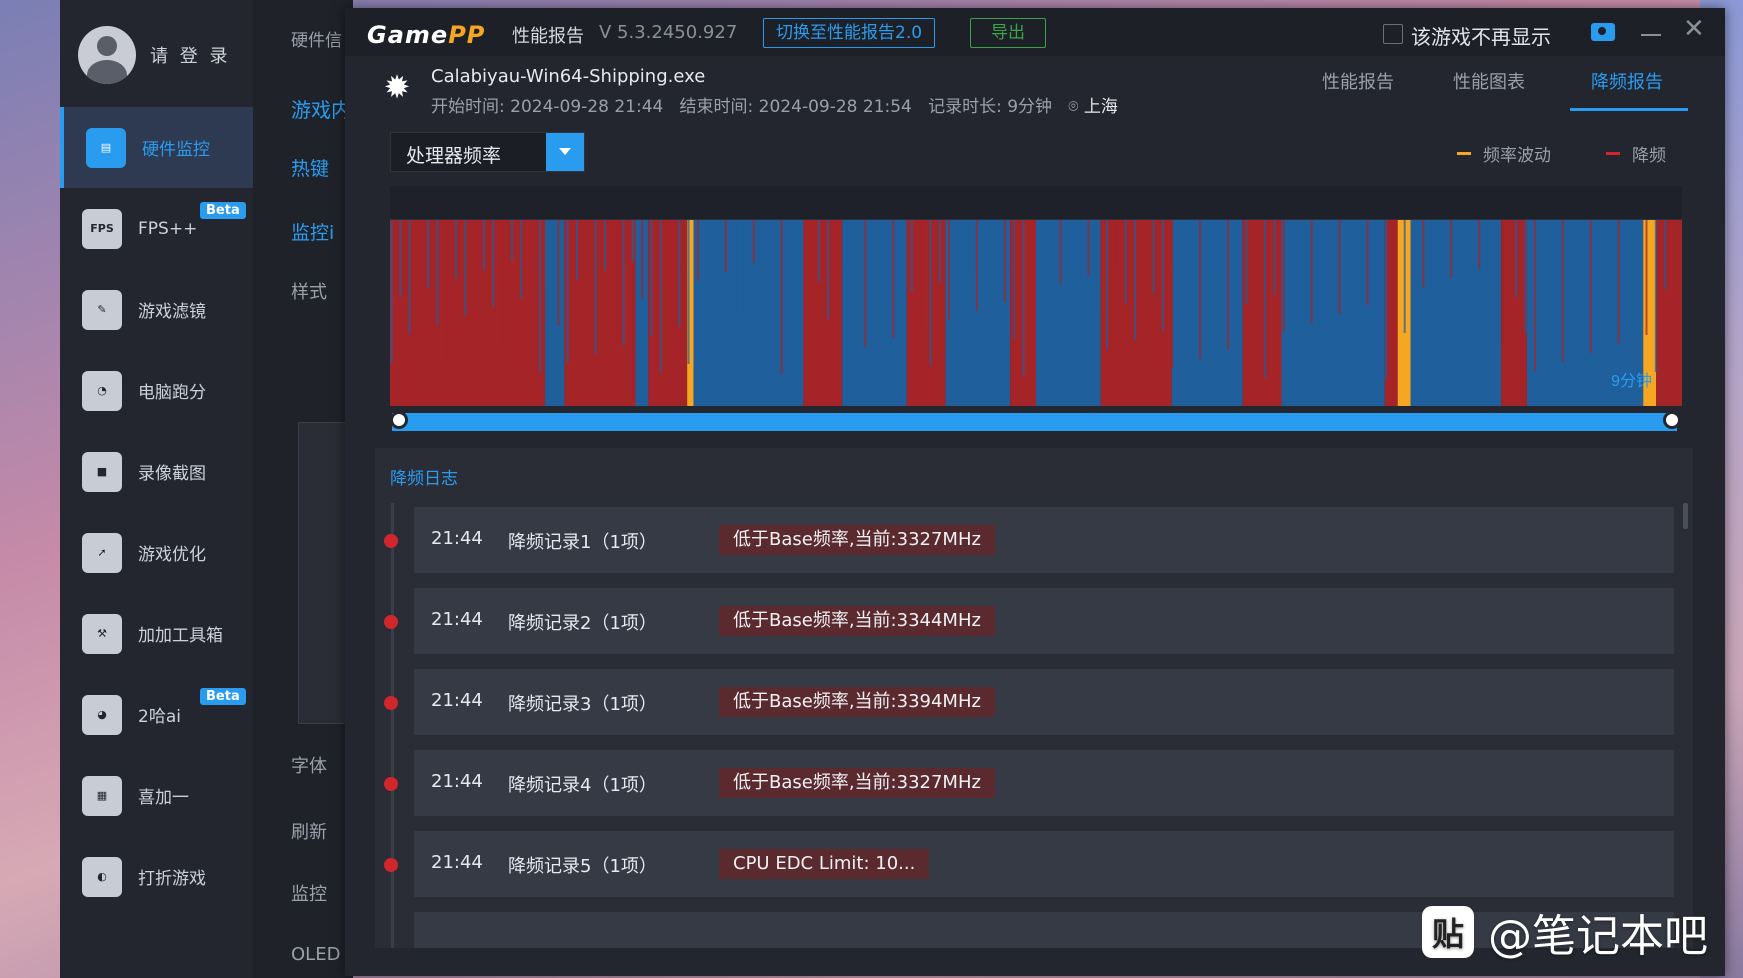 This screenshot has width=1743, height=978. Describe the element at coordinates (309, 765) in the screenshot. I see `setting-font: 字体` at that location.